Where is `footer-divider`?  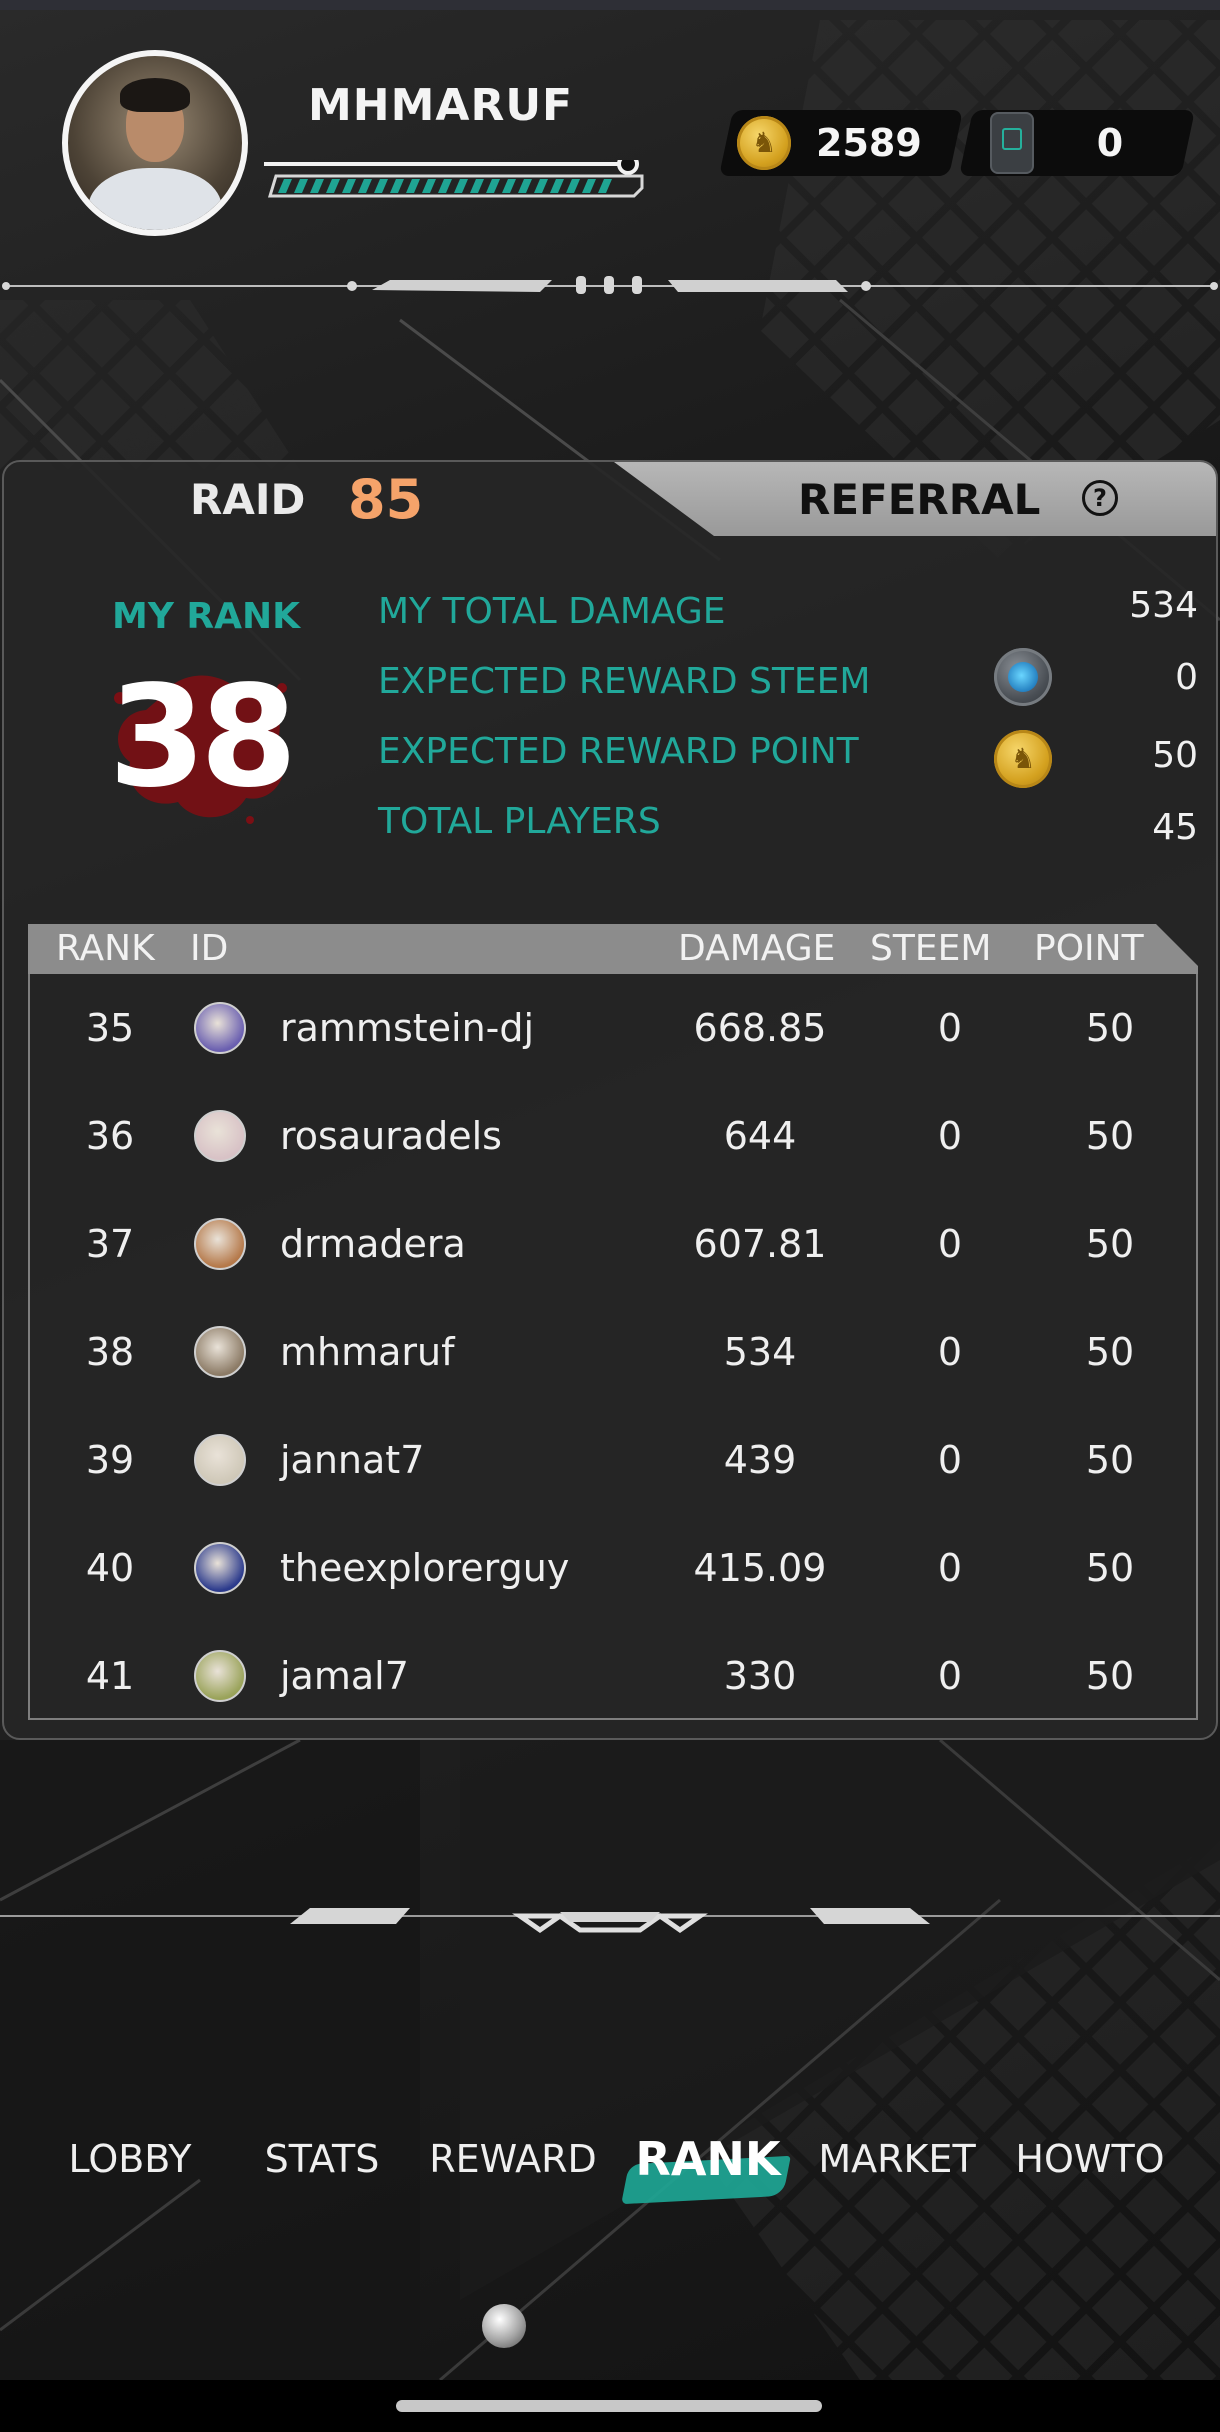
footer-divider is located at coordinates (610, 1921).